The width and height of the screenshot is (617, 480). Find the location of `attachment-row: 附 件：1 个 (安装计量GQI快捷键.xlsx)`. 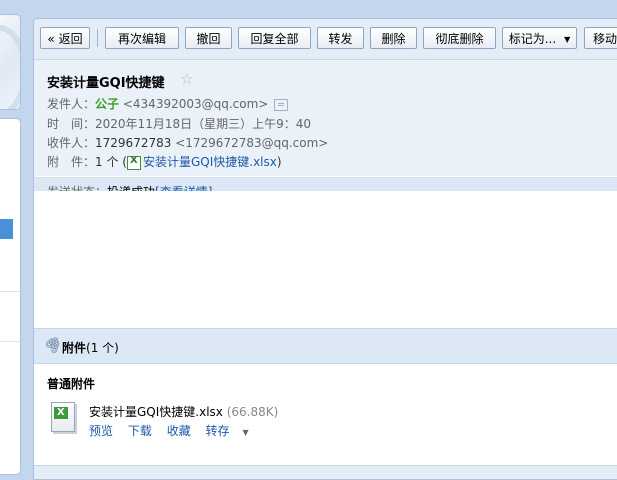

attachment-row: 附 件：1 个 (安装计量GQI快捷键.xlsx) is located at coordinates (164, 161).